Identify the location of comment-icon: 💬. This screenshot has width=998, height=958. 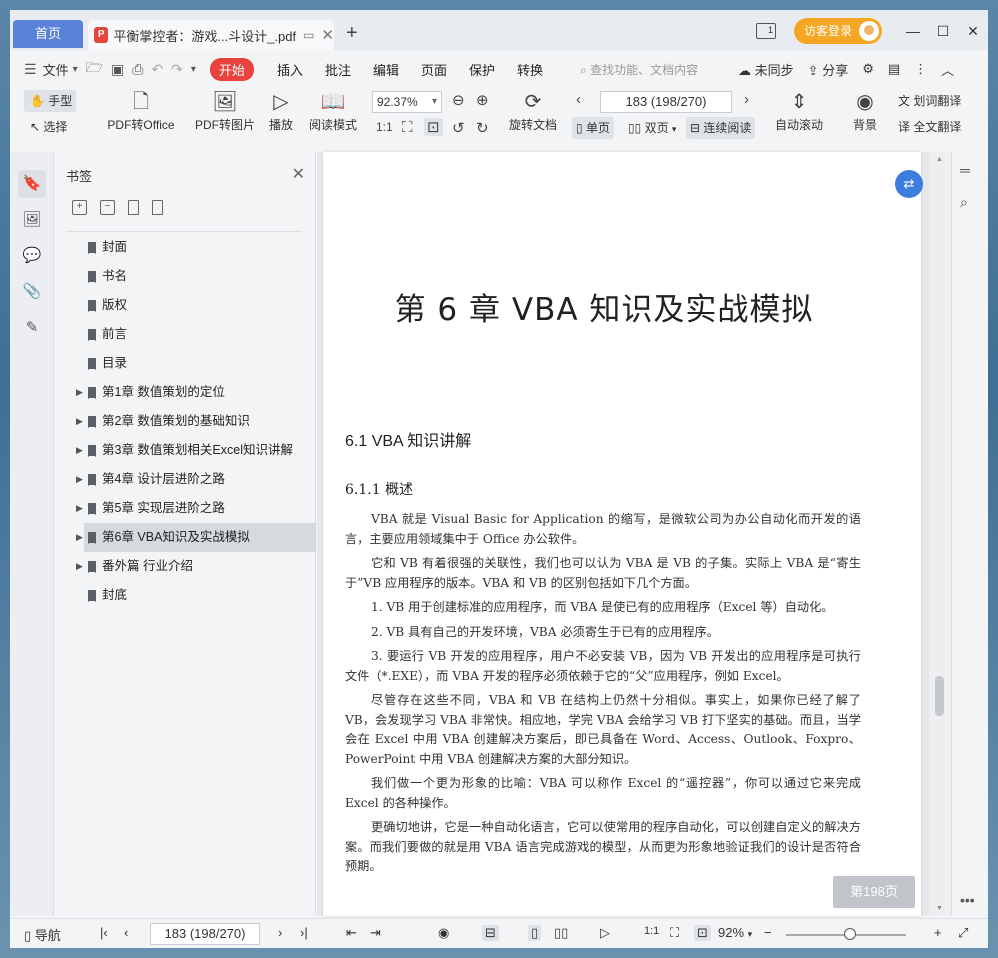
(32, 256).